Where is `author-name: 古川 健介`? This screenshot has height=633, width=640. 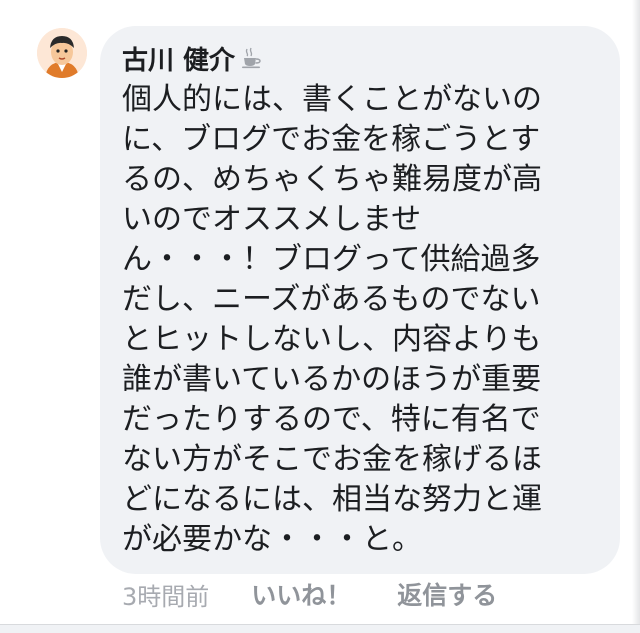 author-name: 古川 健介 is located at coordinates (178, 58).